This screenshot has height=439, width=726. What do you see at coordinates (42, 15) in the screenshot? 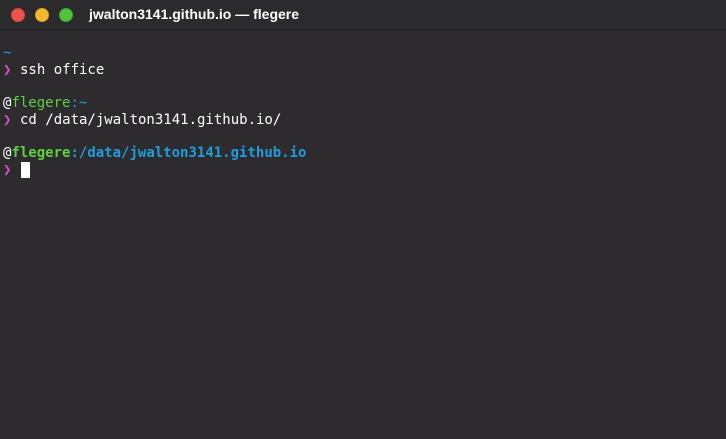
I see `minimize-button` at bounding box center [42, 15].